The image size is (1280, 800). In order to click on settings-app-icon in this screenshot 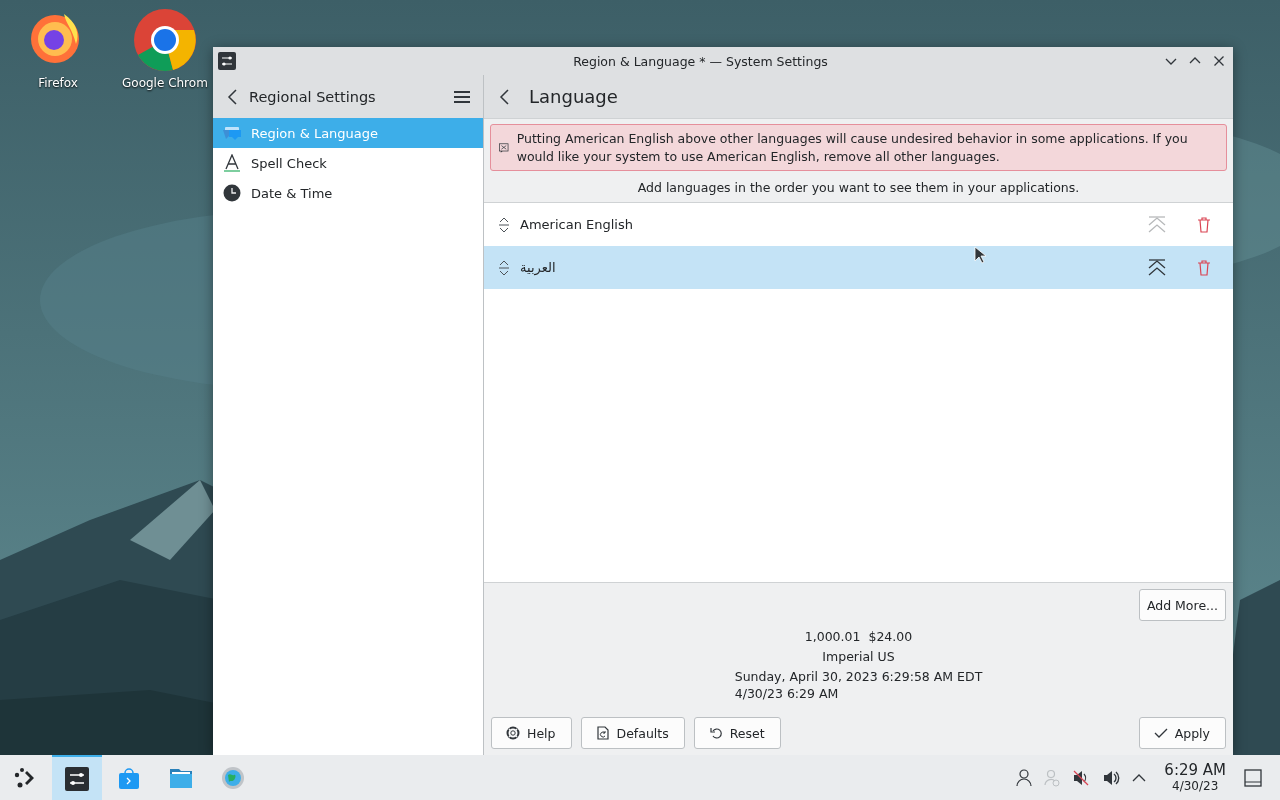, I will do `click(227, 61)`.